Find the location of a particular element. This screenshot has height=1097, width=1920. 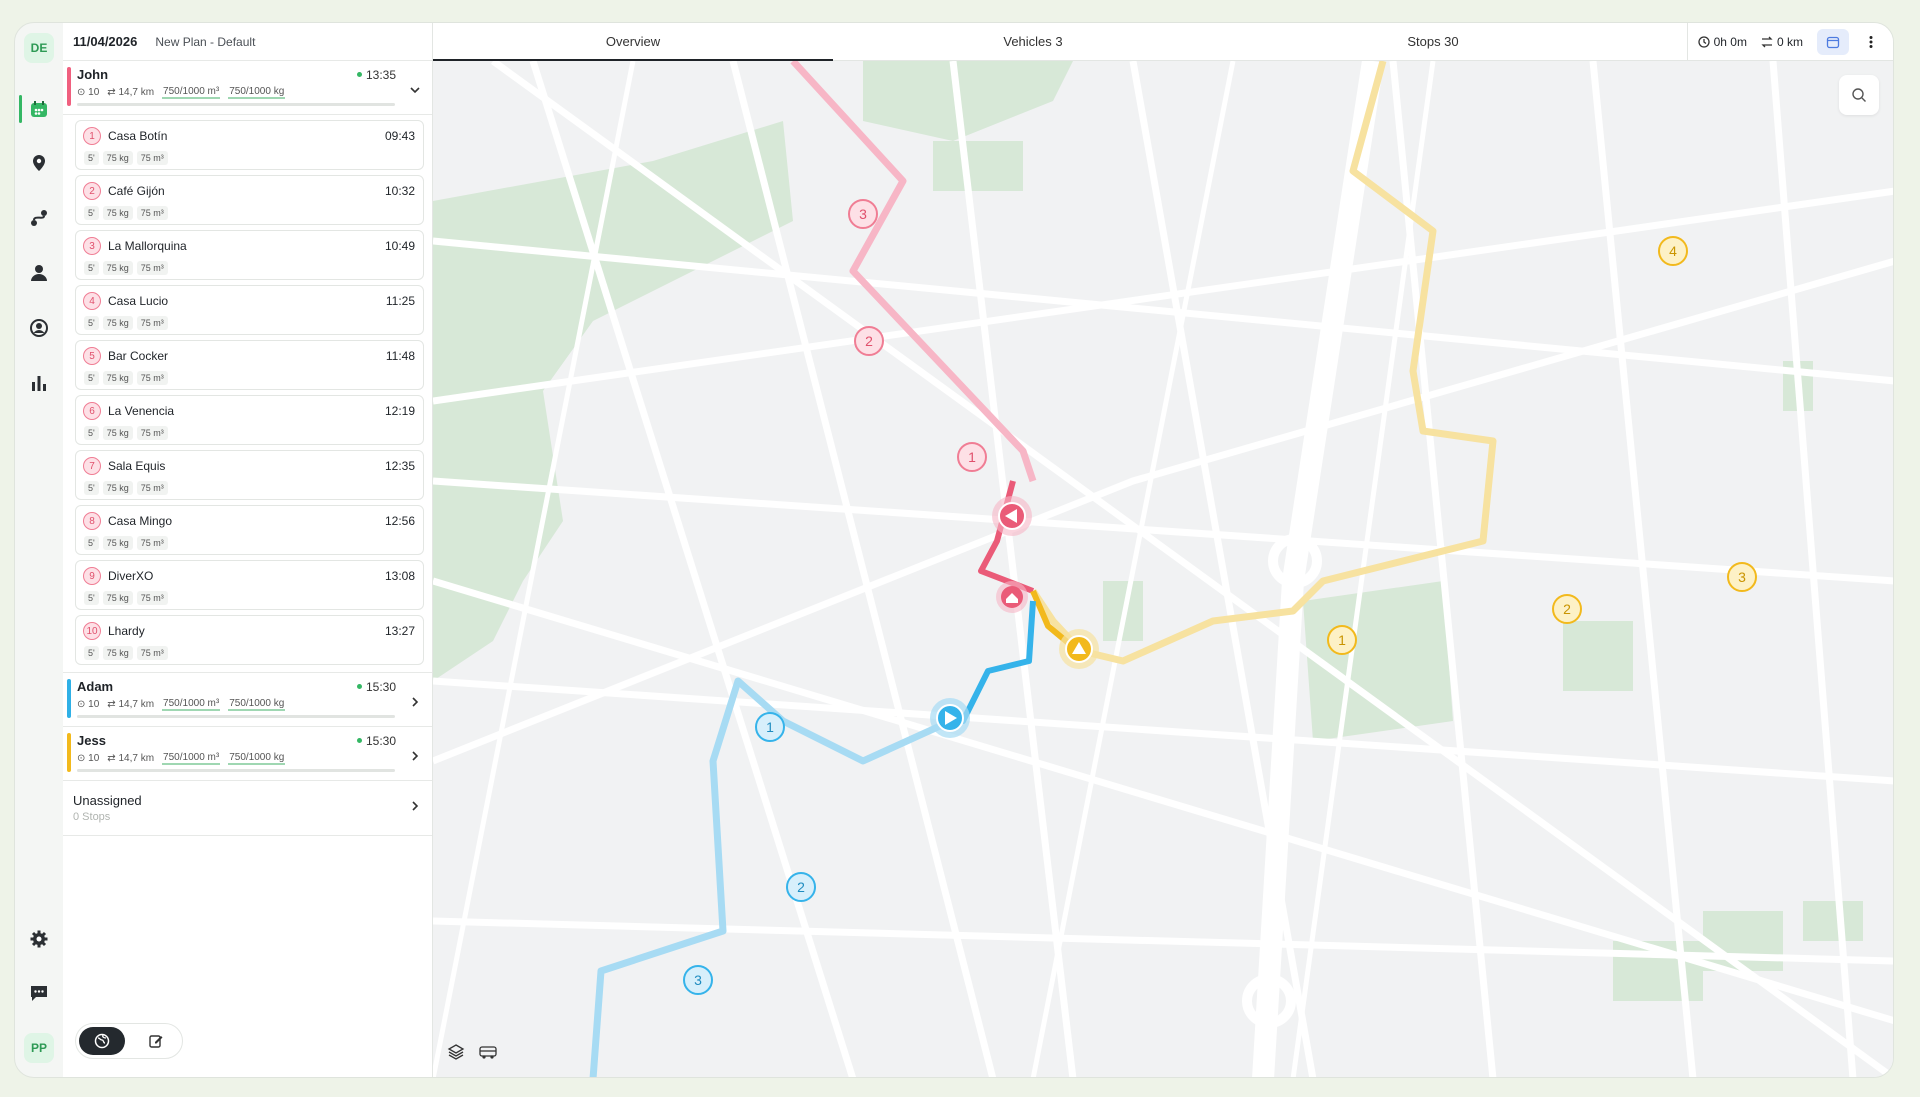

tab-overview: Overview is located at coordinates (633, 42).